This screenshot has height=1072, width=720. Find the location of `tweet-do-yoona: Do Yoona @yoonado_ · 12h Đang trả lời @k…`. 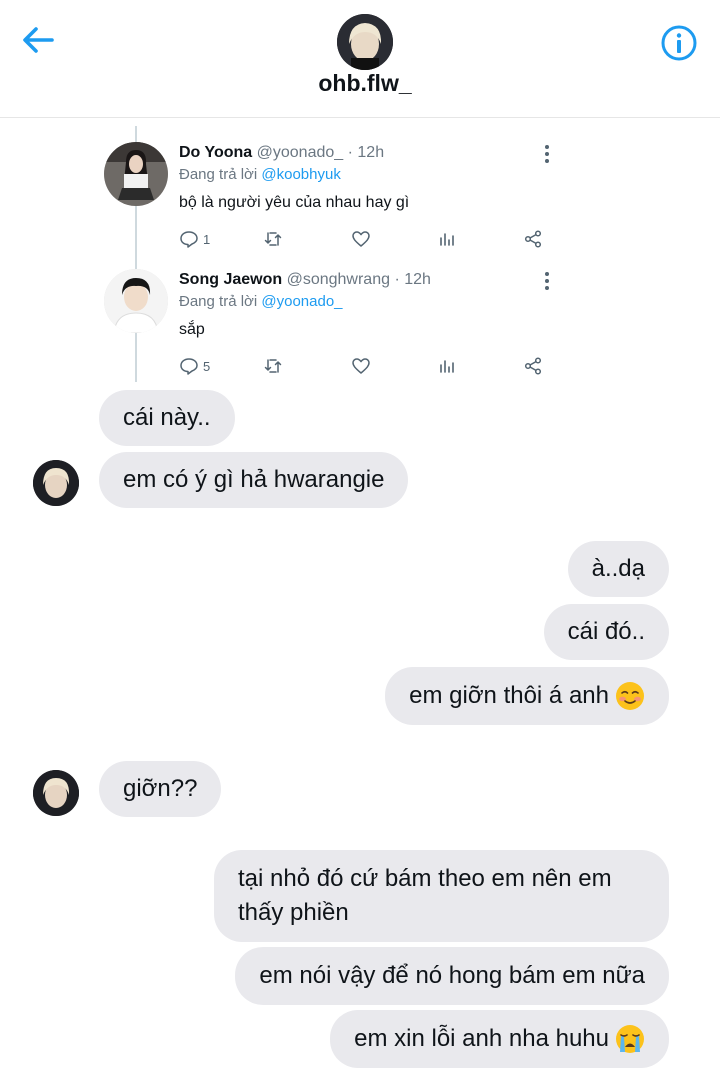

tweet-do-yoona: Do Yoona @yoonado_ · 12h Đang trả lời @k… is located at coordinates (340, 183).